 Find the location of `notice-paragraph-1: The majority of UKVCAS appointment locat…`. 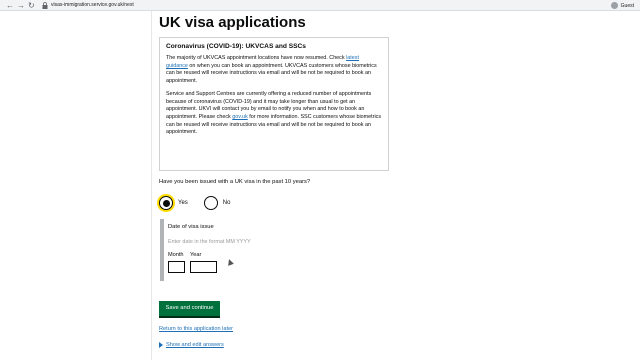

notice-paragraph-1: The majority of UKVCAS appointment locat… is located at coordinates (274, 70).